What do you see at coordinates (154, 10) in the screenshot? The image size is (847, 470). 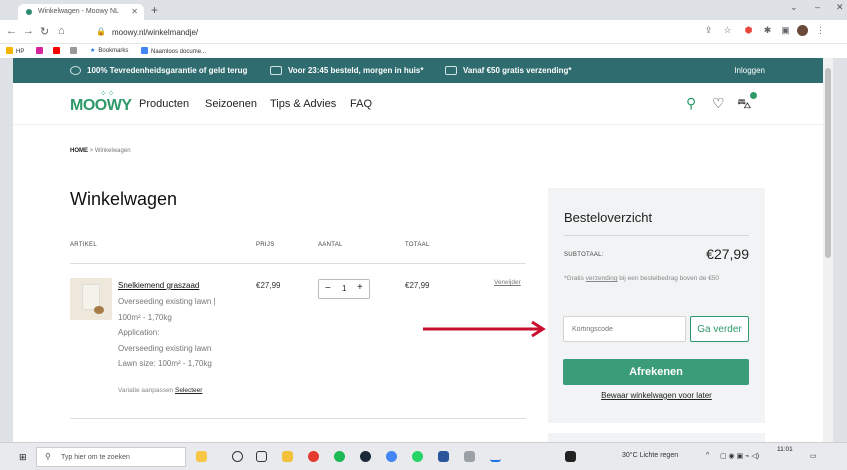 I see `new-tab-icon: +` at bounding box center [154, 10].